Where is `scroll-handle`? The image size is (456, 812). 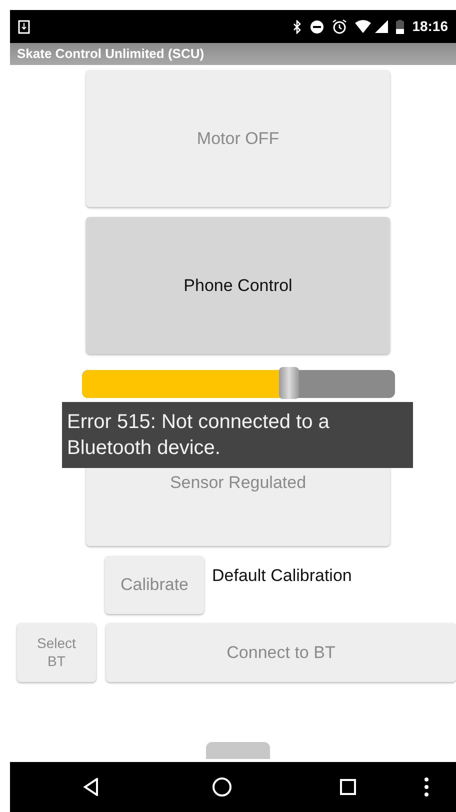
scroll-handle is located at coordinates (238, 750).